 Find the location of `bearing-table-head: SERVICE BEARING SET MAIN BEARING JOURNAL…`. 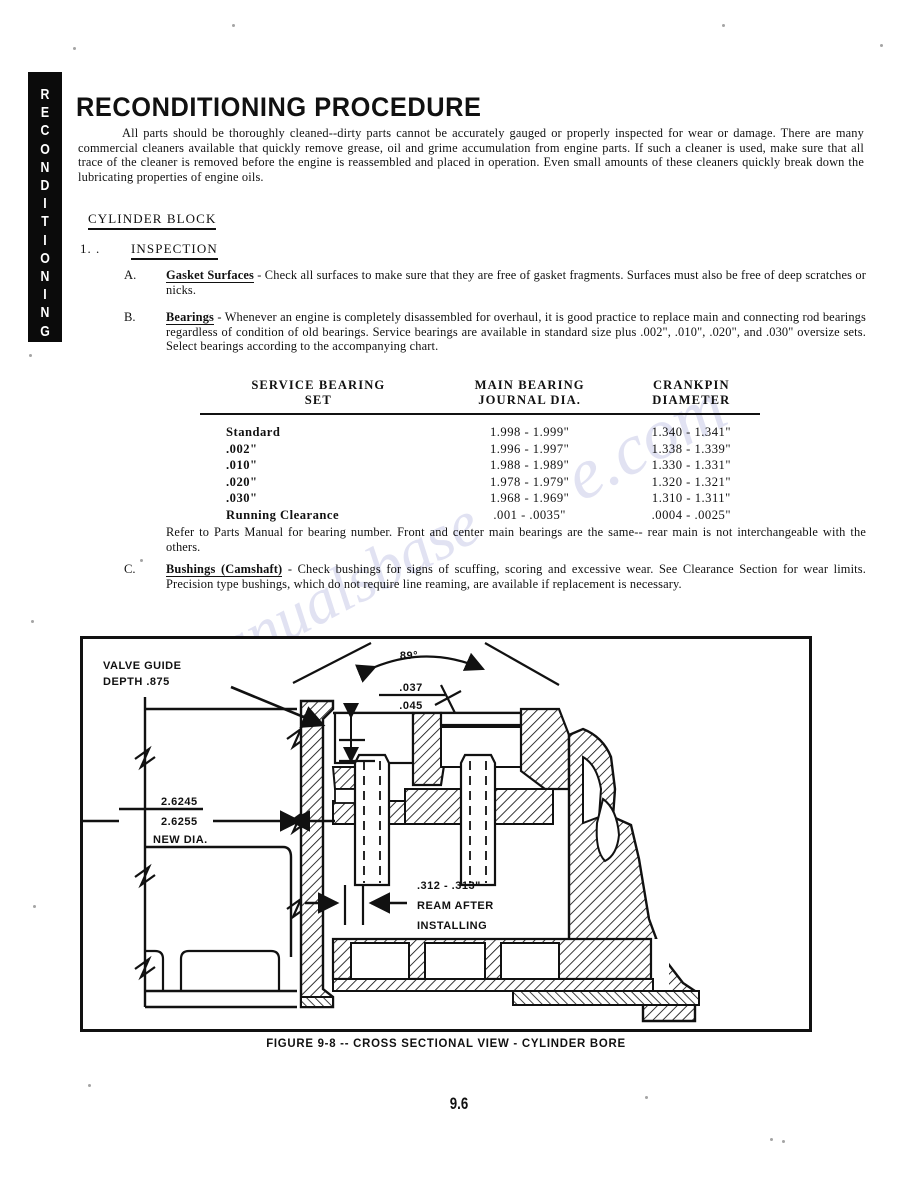

bearing-table-head: SERVICE BEARING SET MAIN BEARING JOURNAL… is located at coordinates (480, 396).